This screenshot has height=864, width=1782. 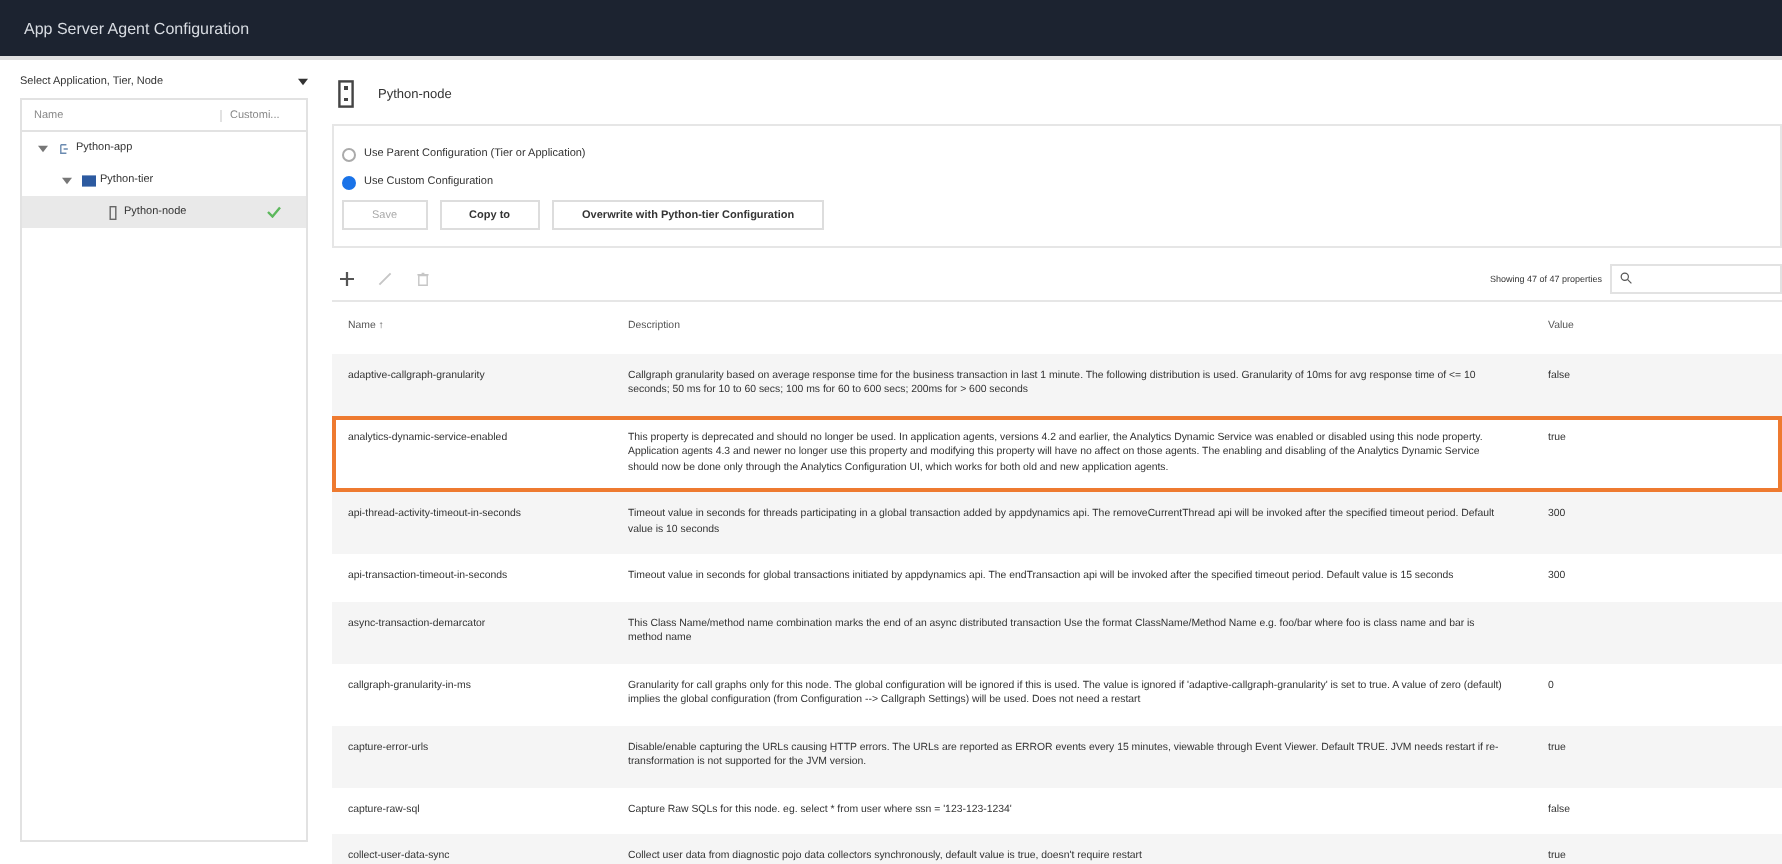 I want to click on search-icon, so click(x=1626, y=278).